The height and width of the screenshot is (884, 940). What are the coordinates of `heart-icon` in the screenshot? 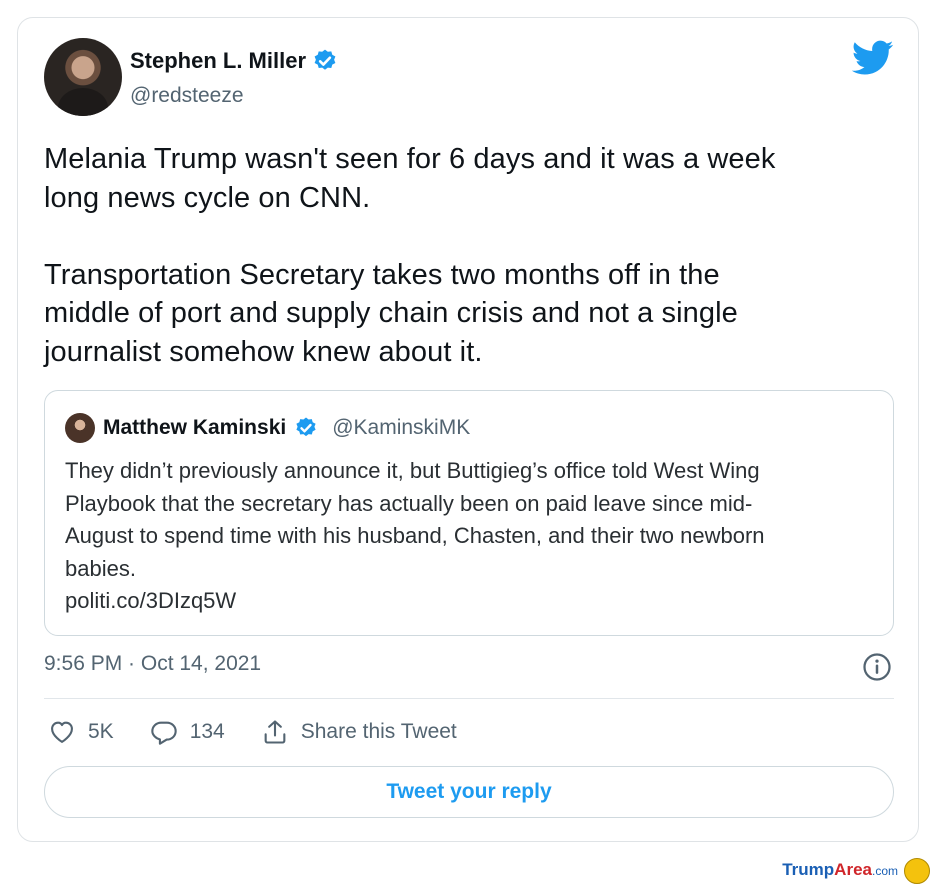 It's located at (62, 732).